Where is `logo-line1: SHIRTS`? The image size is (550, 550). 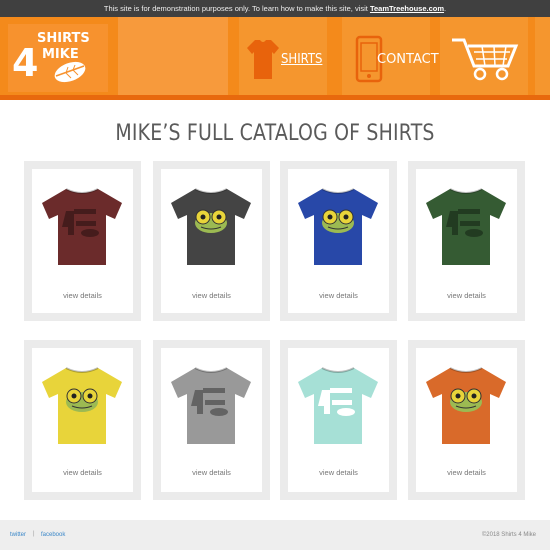 logo-line1: SHIRTS is located at coordinates (63, 38).